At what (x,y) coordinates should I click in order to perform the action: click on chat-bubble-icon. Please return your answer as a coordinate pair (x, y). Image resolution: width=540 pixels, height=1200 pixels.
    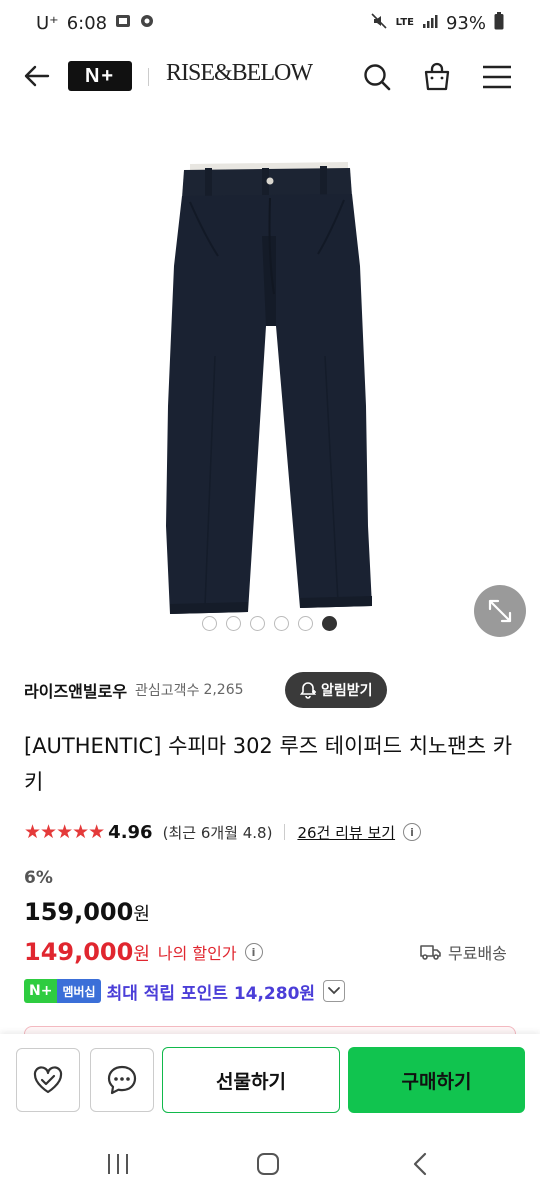
    Looking at the image, I should click on (122, 1080).